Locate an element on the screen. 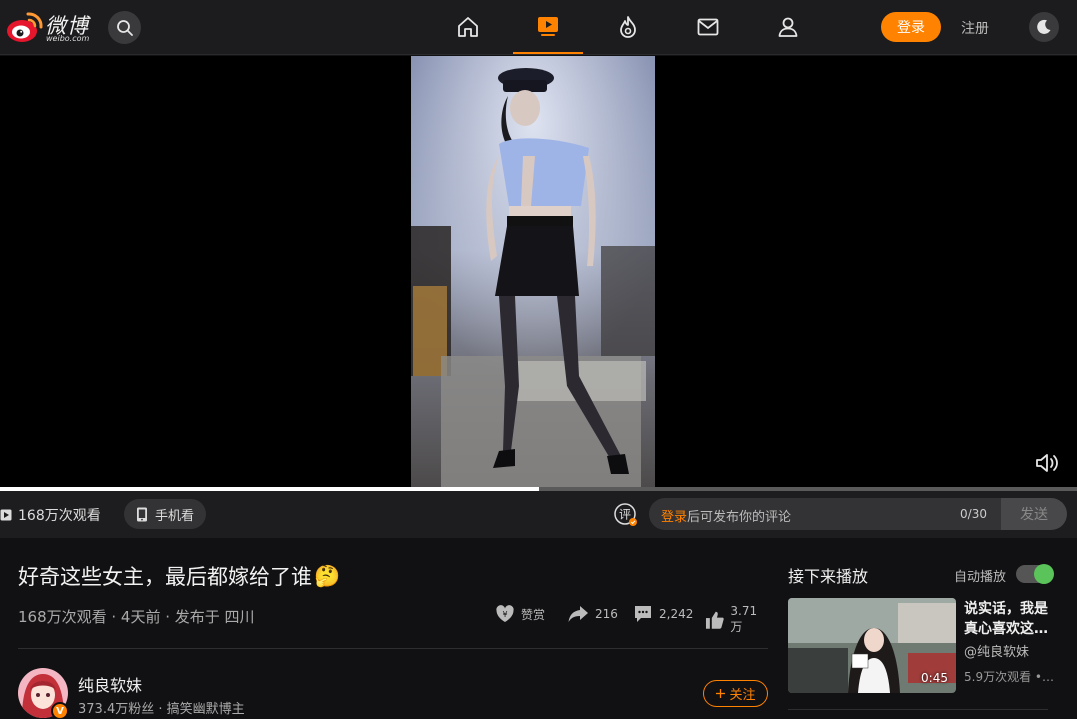  video-title: 好奇这些女主，最后都嫁给了谁 🤔 is located at coordinates (179, 576).